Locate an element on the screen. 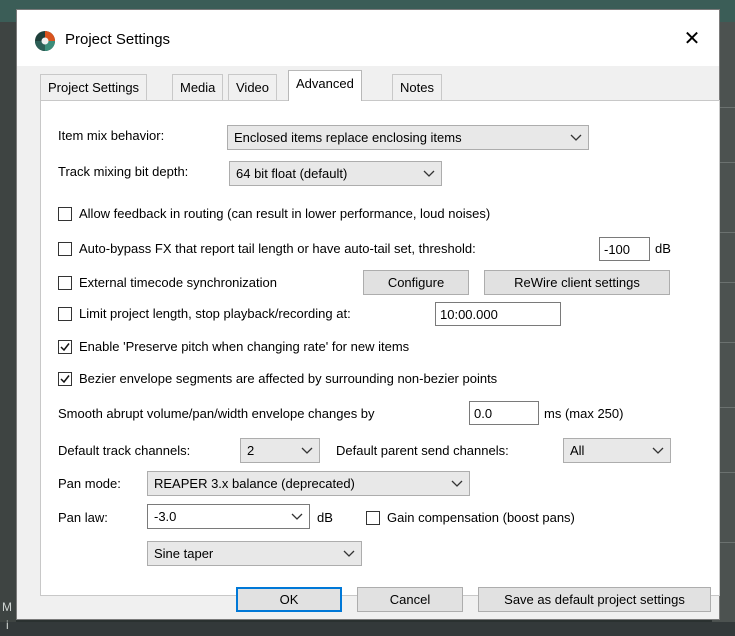 This screenshot has height=636, width=735. pan-mode-select: REAPER 3.x balance (deprecated) is located at coordinates (308, 483).